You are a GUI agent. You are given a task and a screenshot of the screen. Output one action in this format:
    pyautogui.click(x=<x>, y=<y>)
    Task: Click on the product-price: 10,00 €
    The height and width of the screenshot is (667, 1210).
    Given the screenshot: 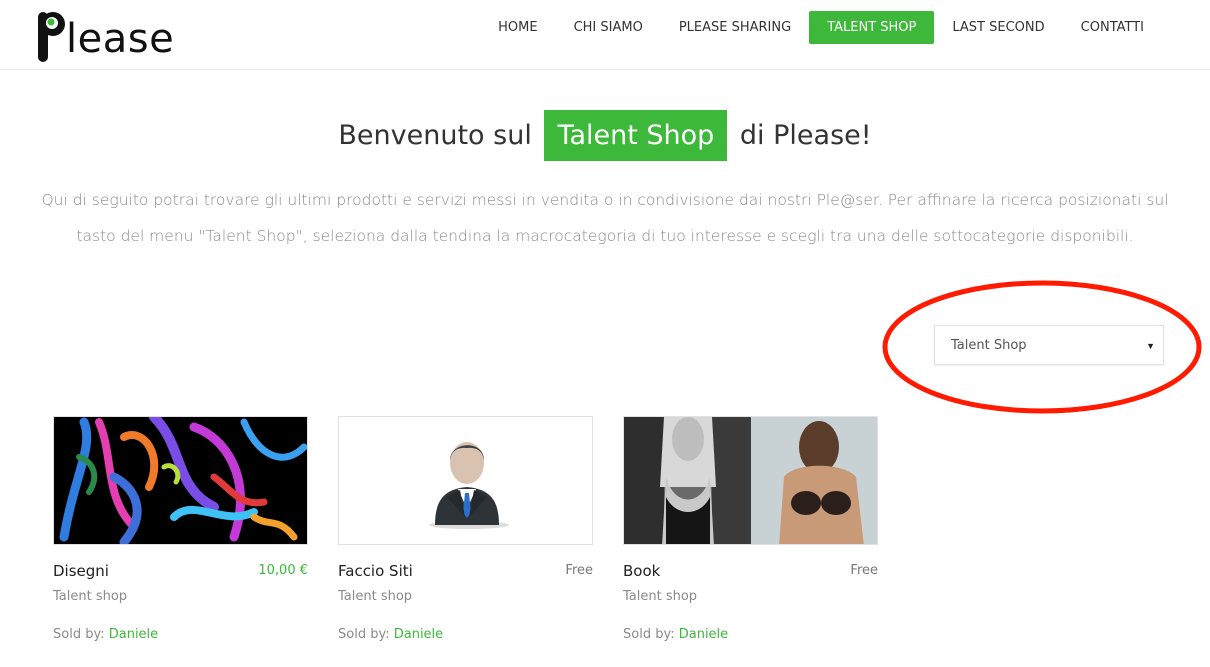 What is the action you would take?
    pyautogui.click(x=283, y=570)
    